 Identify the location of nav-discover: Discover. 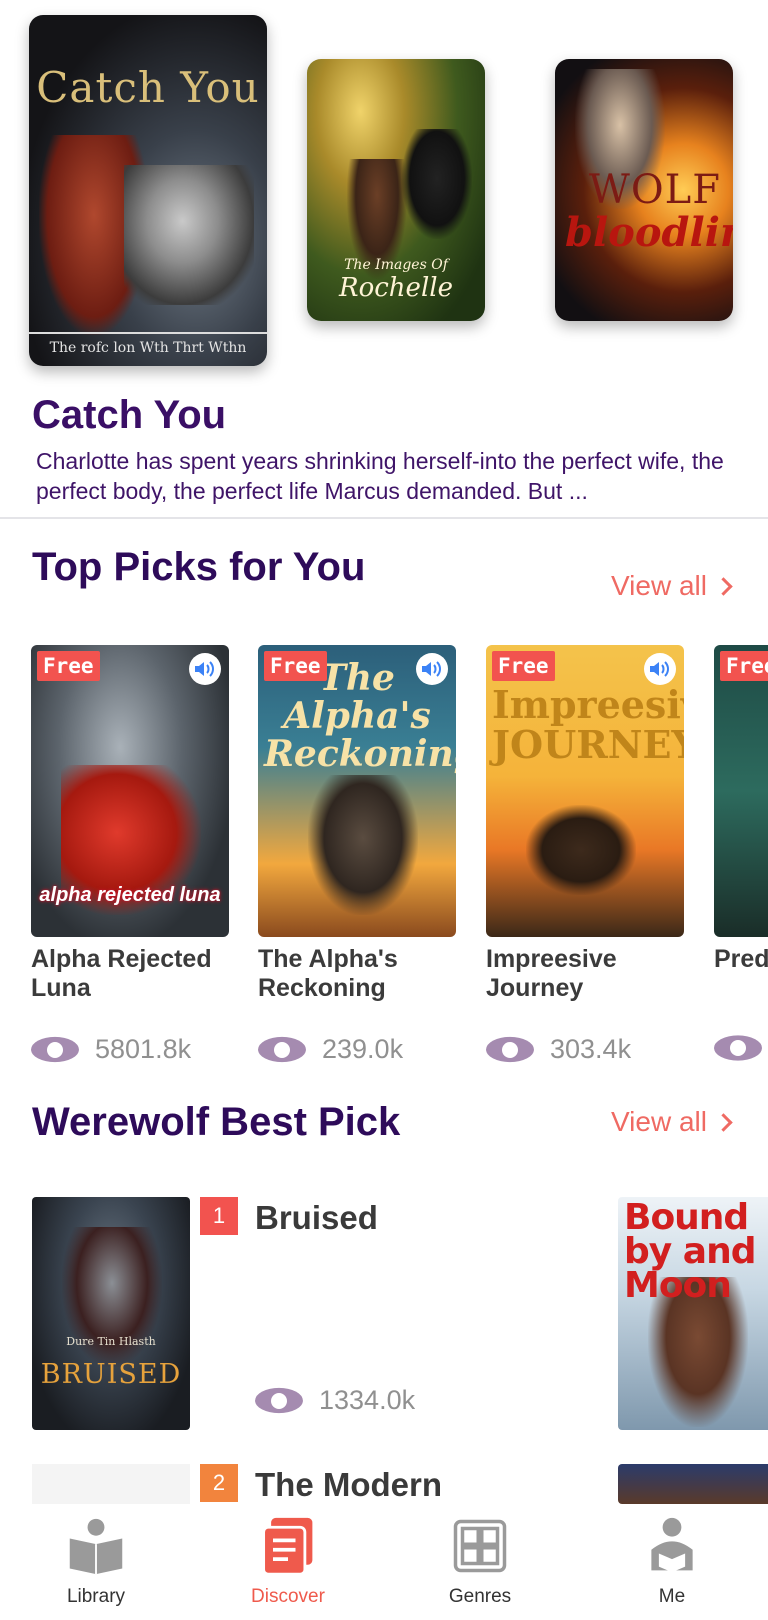
(288, 1562).